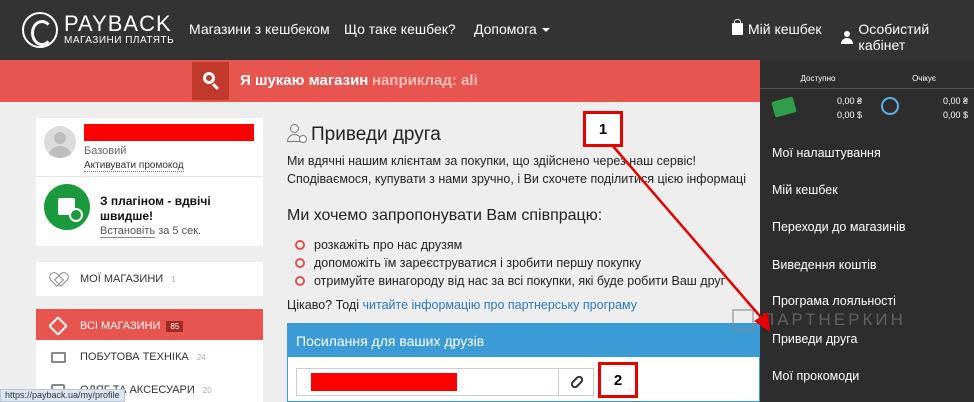 The height and width of the screenshot is (402, 974). I want to click on redacted-referral-link, so click(384, 382).